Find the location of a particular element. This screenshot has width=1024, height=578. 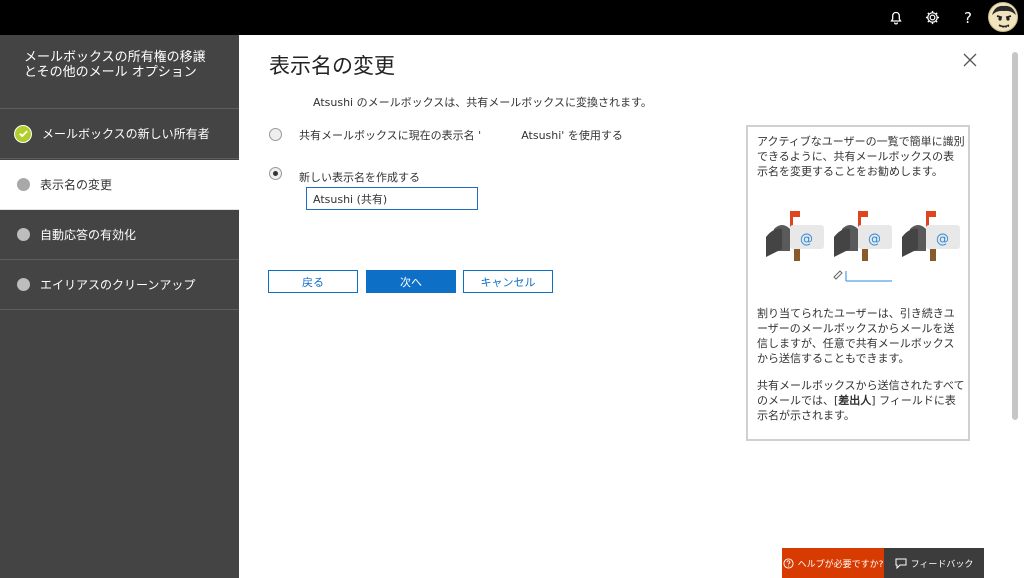

next-button: 次へ is located at coordinates (411, 281).